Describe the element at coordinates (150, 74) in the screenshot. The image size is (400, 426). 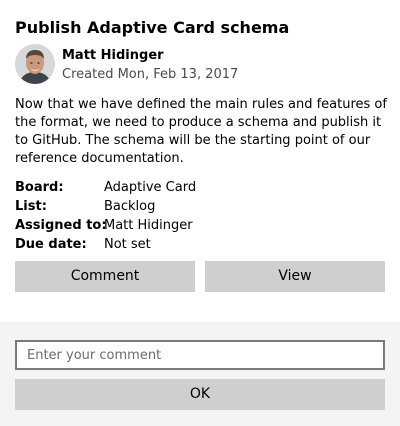
I see `created-date: Created Mon, Feb 13, 2017` at that location.